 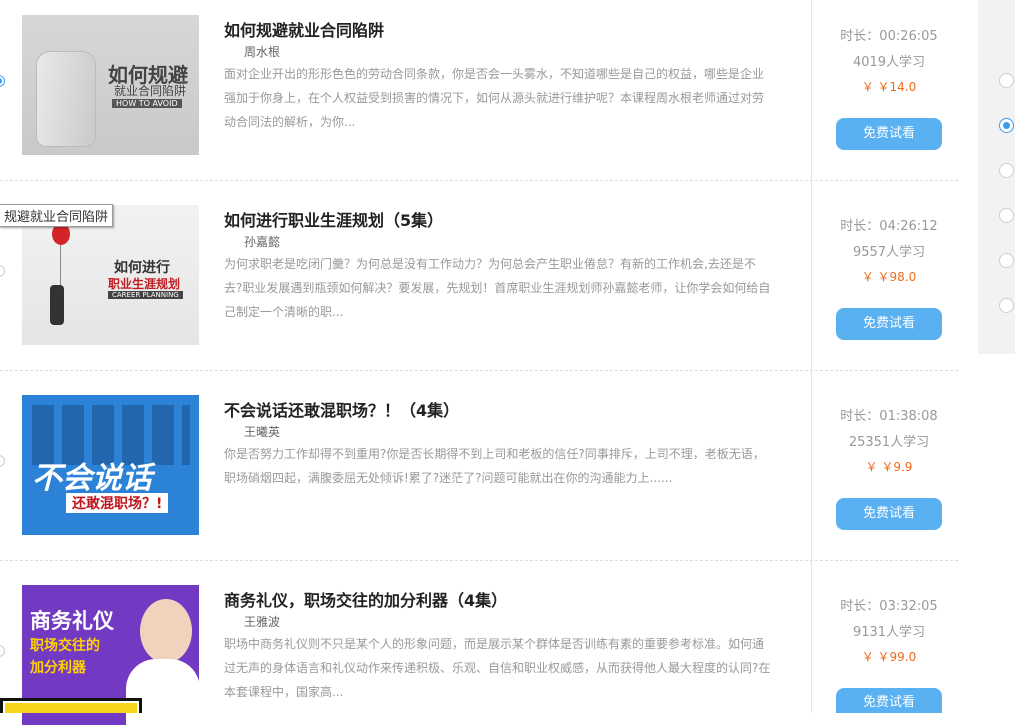 I want to click on course-duration: 时长：00:26:05, so click(x=889, y=36).